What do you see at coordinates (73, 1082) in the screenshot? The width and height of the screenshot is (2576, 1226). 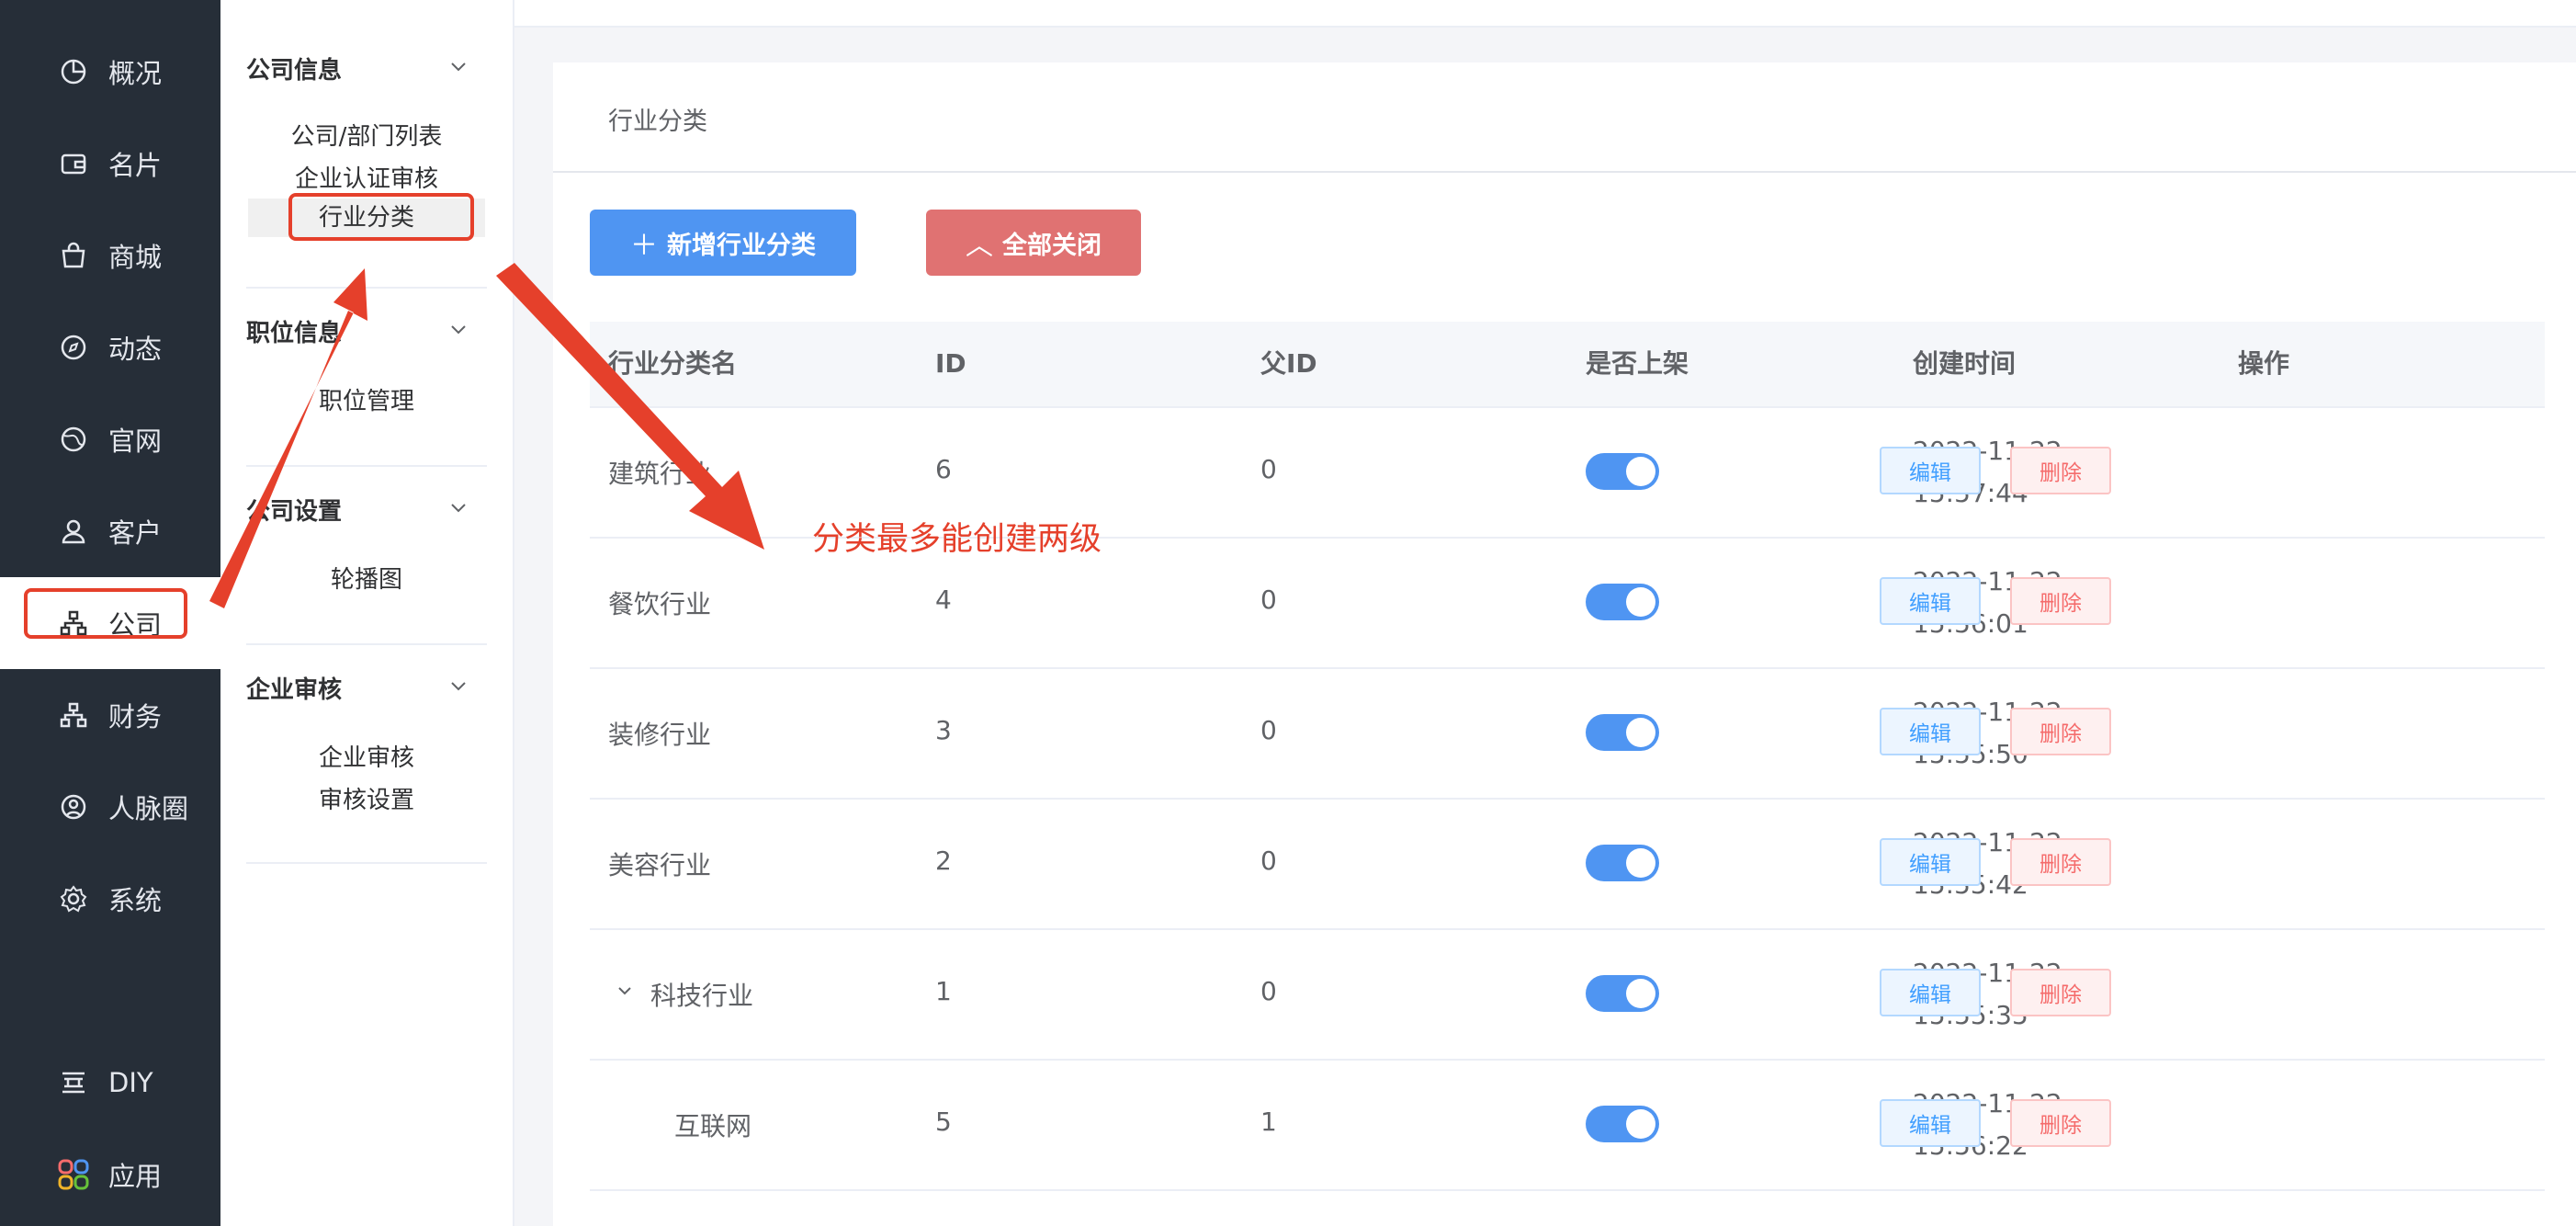 I see `layout-icon` at bounding box center [73, 1082].